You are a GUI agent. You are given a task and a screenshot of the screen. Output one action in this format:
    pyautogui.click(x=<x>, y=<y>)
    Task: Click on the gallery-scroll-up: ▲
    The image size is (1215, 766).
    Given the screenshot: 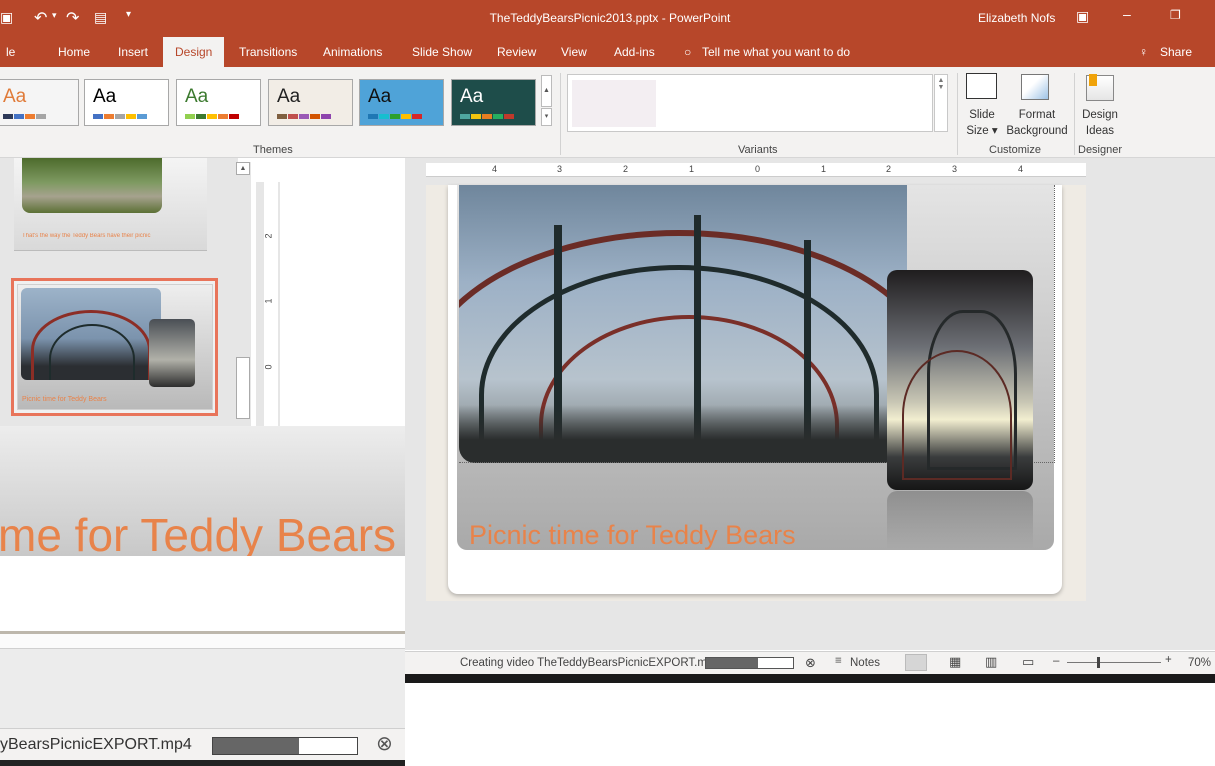 What is the action you would take?
    pyautogui.click(x=546, y=91)
    